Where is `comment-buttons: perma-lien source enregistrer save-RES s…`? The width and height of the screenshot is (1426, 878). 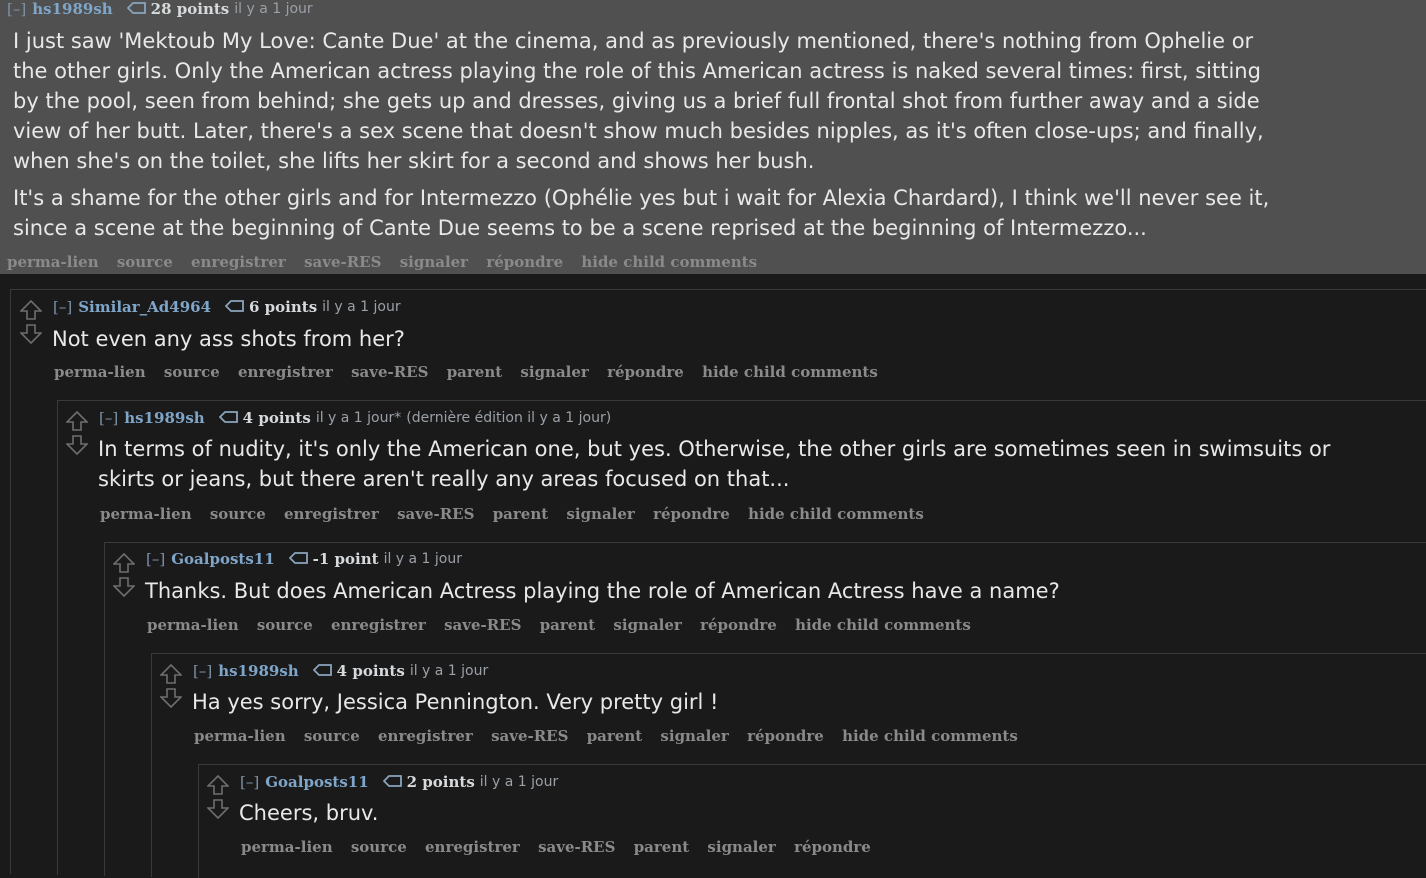
comment-buttons: perma-lien source enregistrer save-RES s… is located at coordinates (388, 262).